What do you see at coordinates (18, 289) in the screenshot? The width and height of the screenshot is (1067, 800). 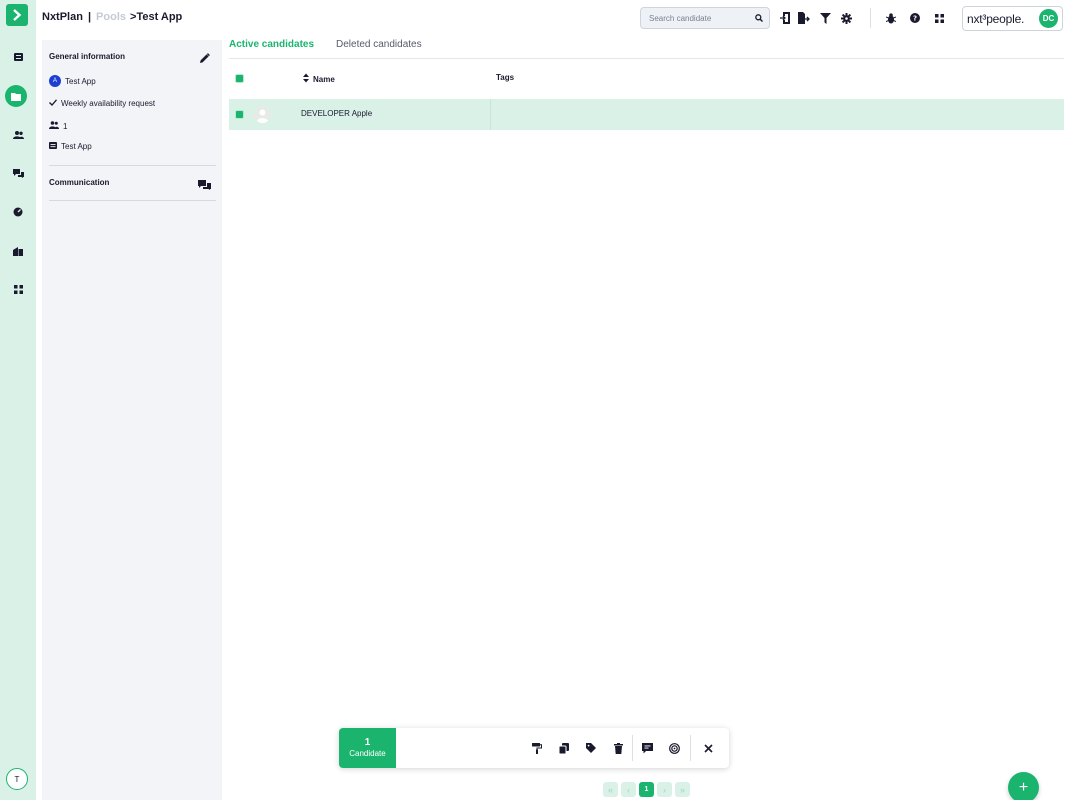 I see `grid-icon` at bounding box center [18, 289].